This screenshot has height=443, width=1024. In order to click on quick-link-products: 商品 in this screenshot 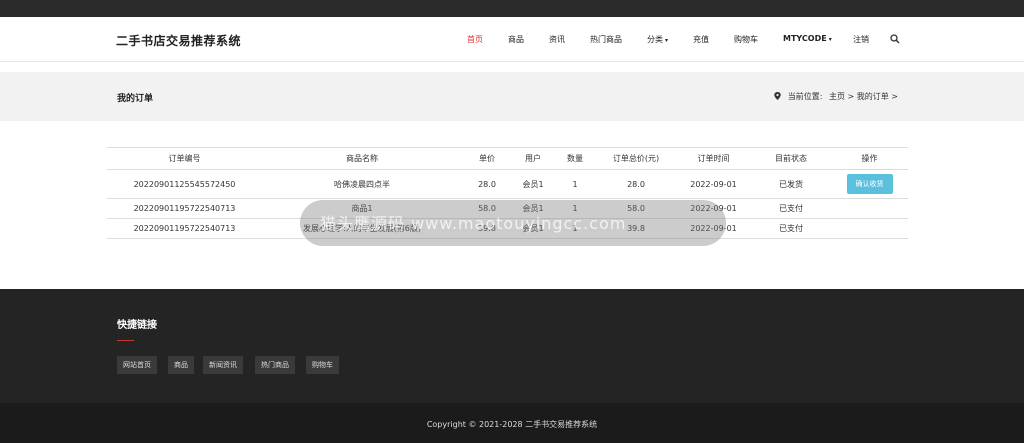, I will do `click(181, 365)`.